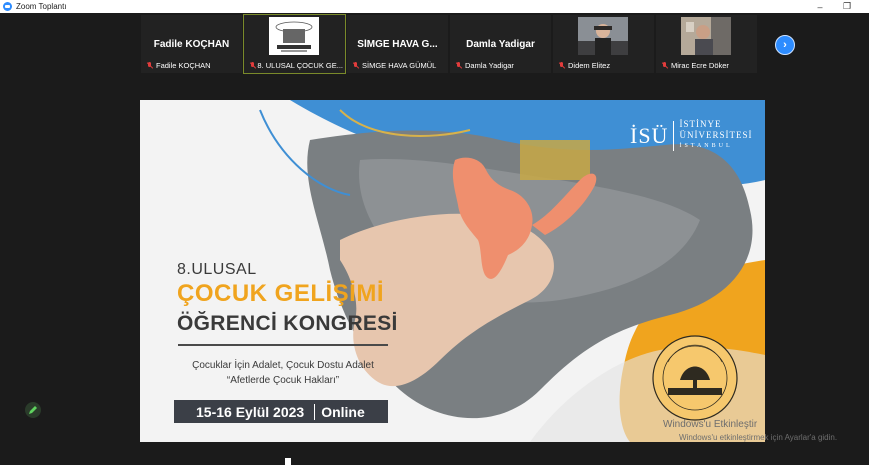  What do you see at coordinates (33, 410) in the screenshot?
I see `annotate-pen-icon` at bounding box center [33, 410].